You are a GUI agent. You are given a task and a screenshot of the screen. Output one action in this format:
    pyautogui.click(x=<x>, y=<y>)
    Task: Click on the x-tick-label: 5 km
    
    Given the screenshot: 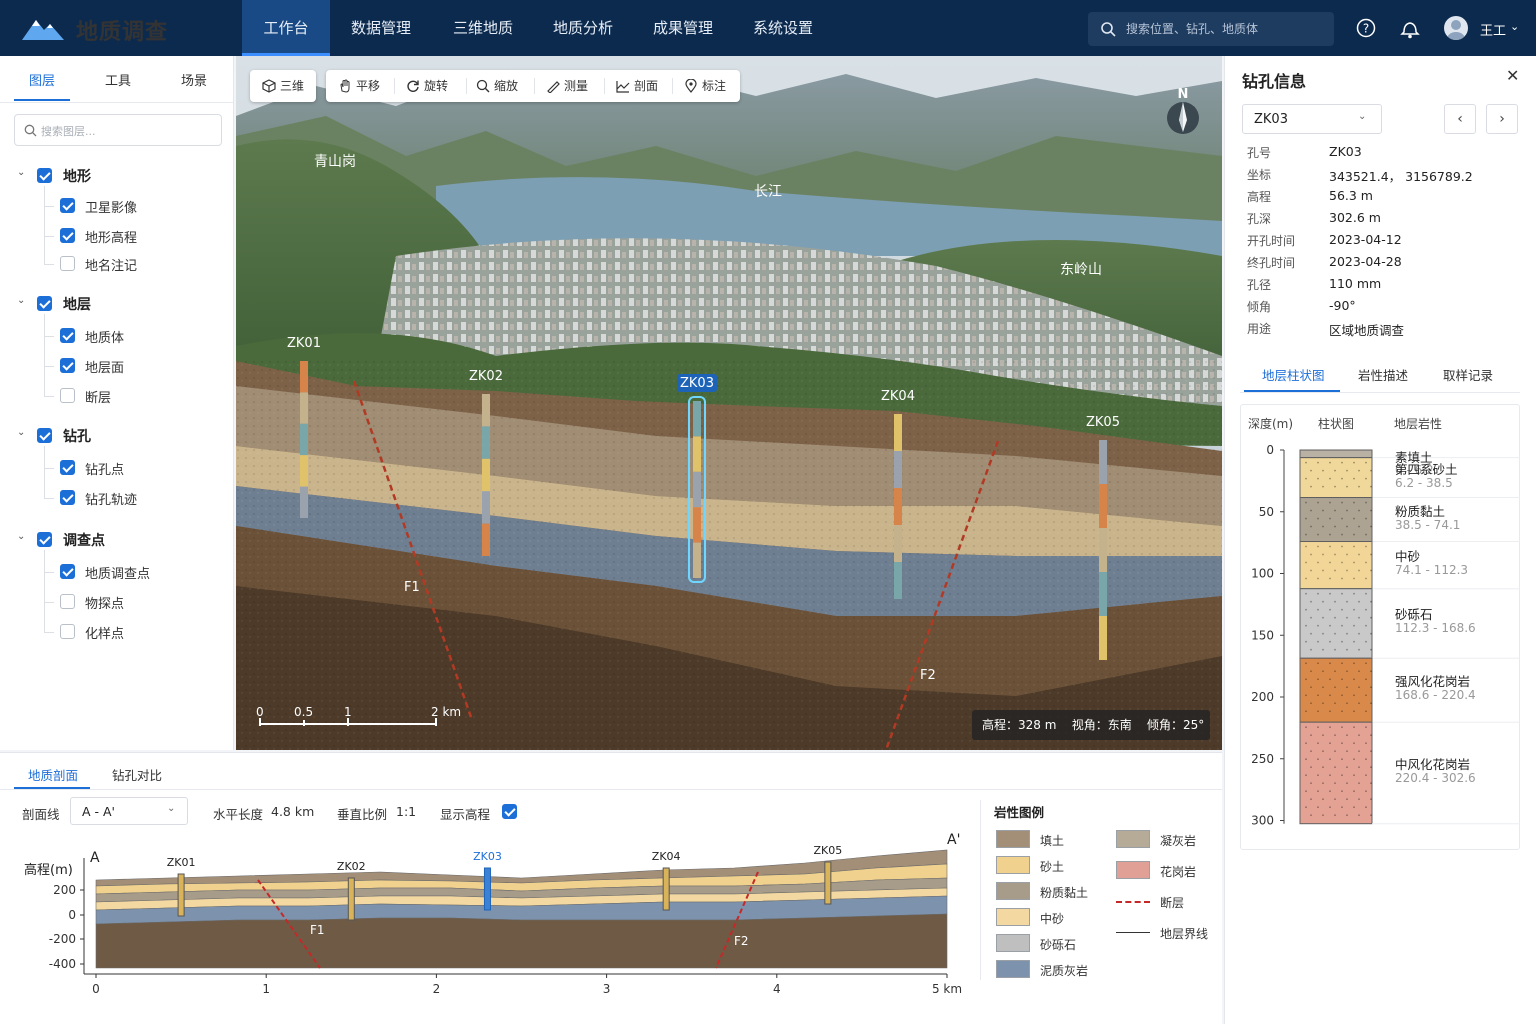 What is the action you would take?
    pyautogui.click(x=947, y=989)
    